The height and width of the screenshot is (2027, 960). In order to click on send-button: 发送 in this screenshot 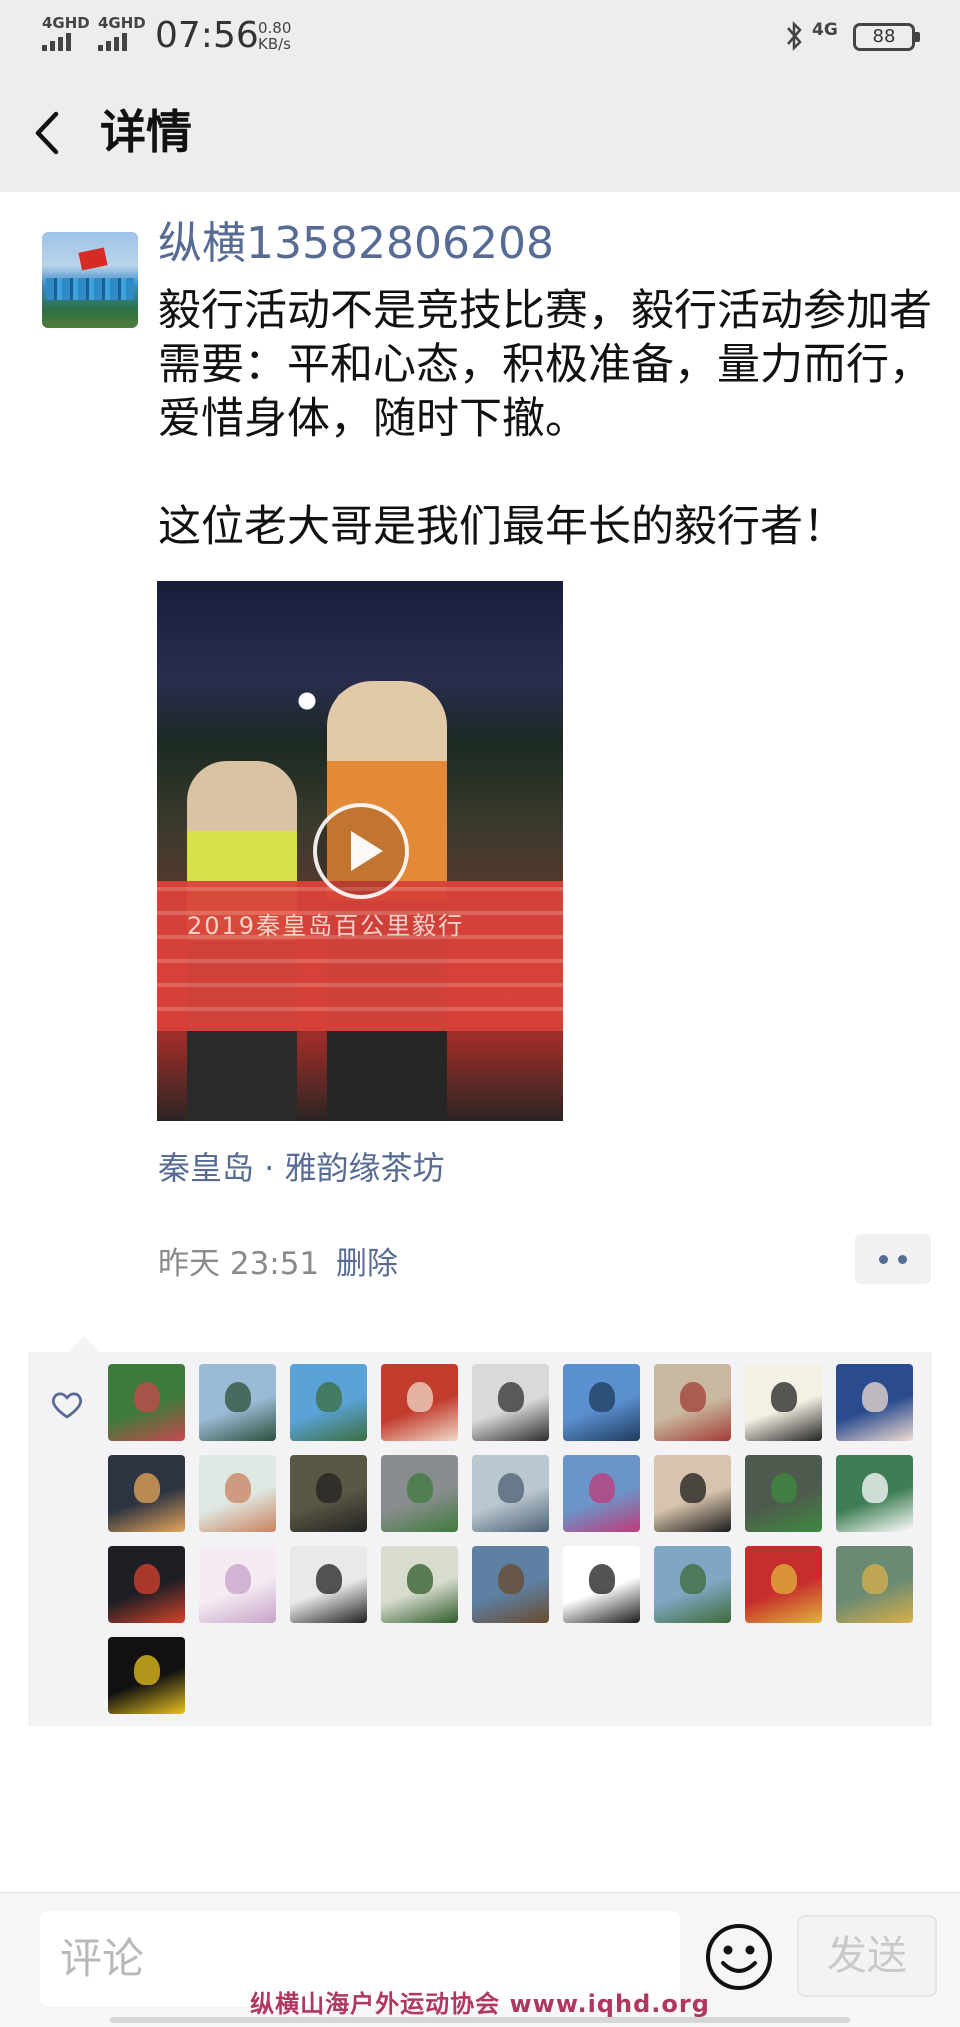, I will do `click(867, 1956)`.